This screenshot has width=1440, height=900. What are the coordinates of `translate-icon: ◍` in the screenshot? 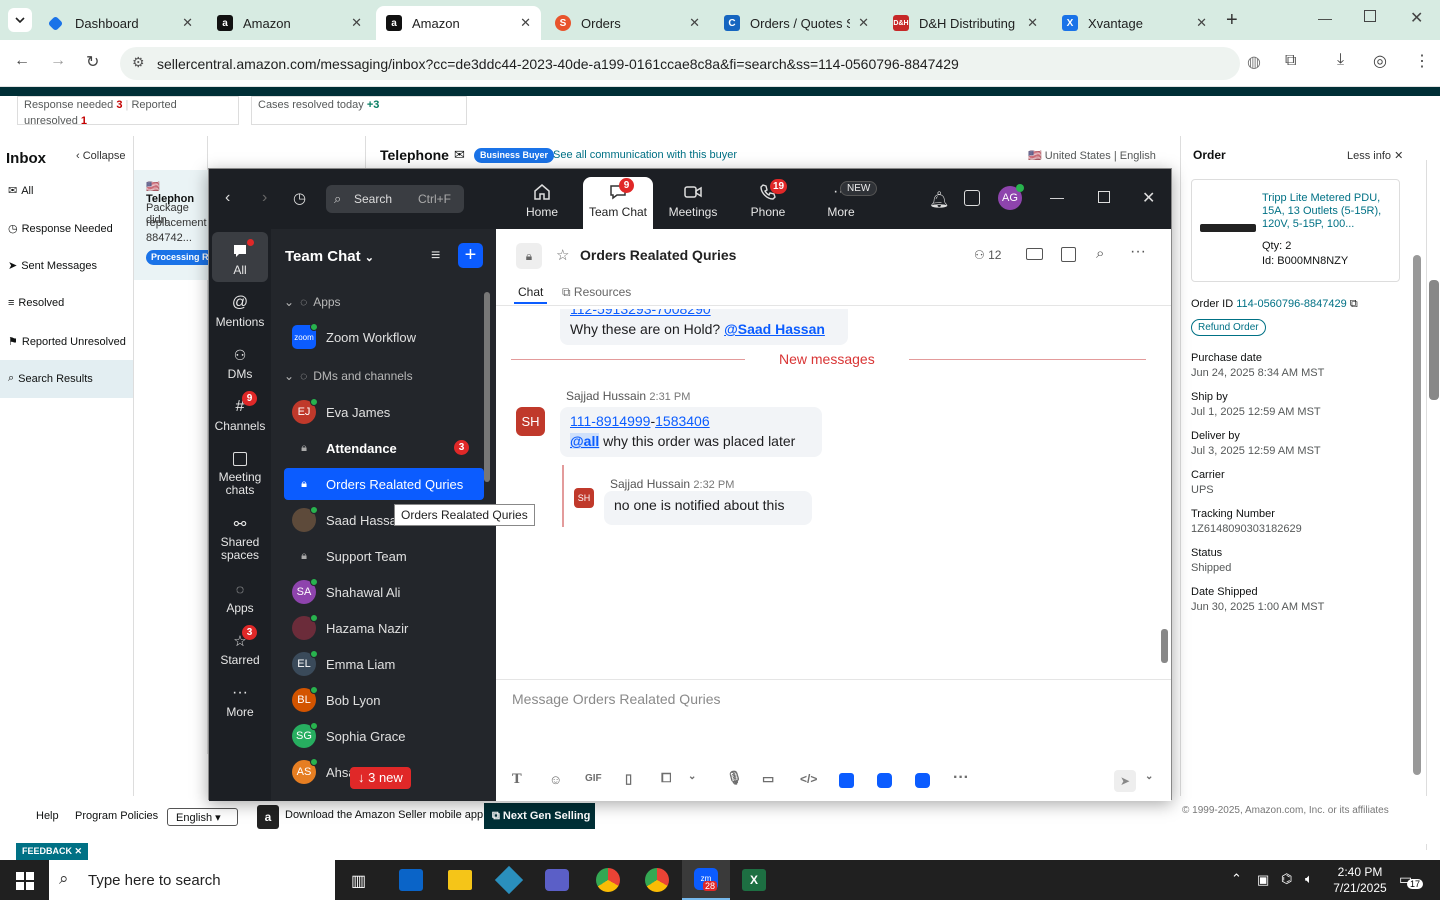 It's located at (1254, 62).